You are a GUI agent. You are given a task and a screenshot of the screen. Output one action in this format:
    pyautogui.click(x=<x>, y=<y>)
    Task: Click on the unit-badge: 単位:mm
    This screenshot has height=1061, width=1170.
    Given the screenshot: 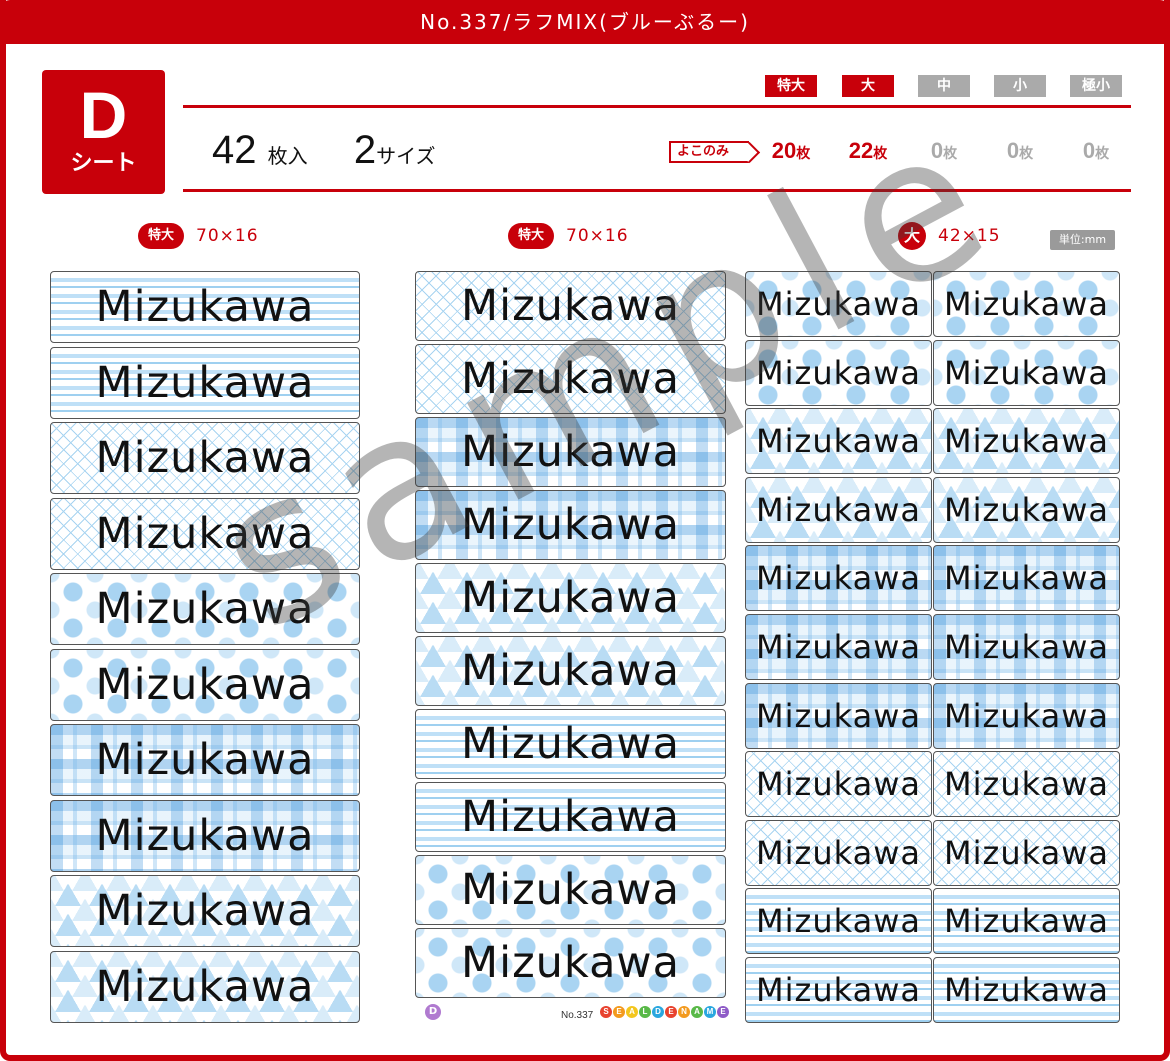 What is the action you would take?
    pyautogui.click(x=1082, y=240)
    